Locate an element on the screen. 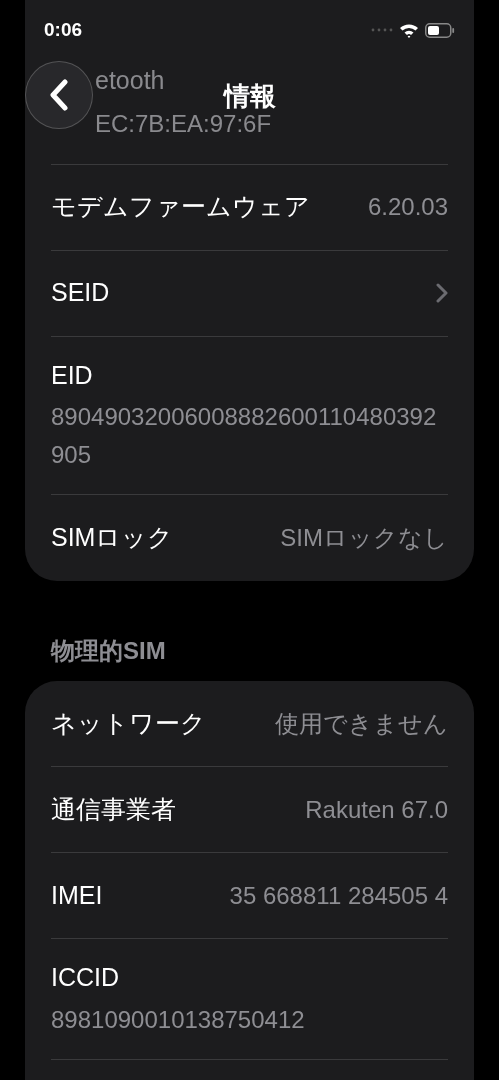 The image size is (499, 1080). row-value: SIMロックなし is located at coordinates (364, 538).